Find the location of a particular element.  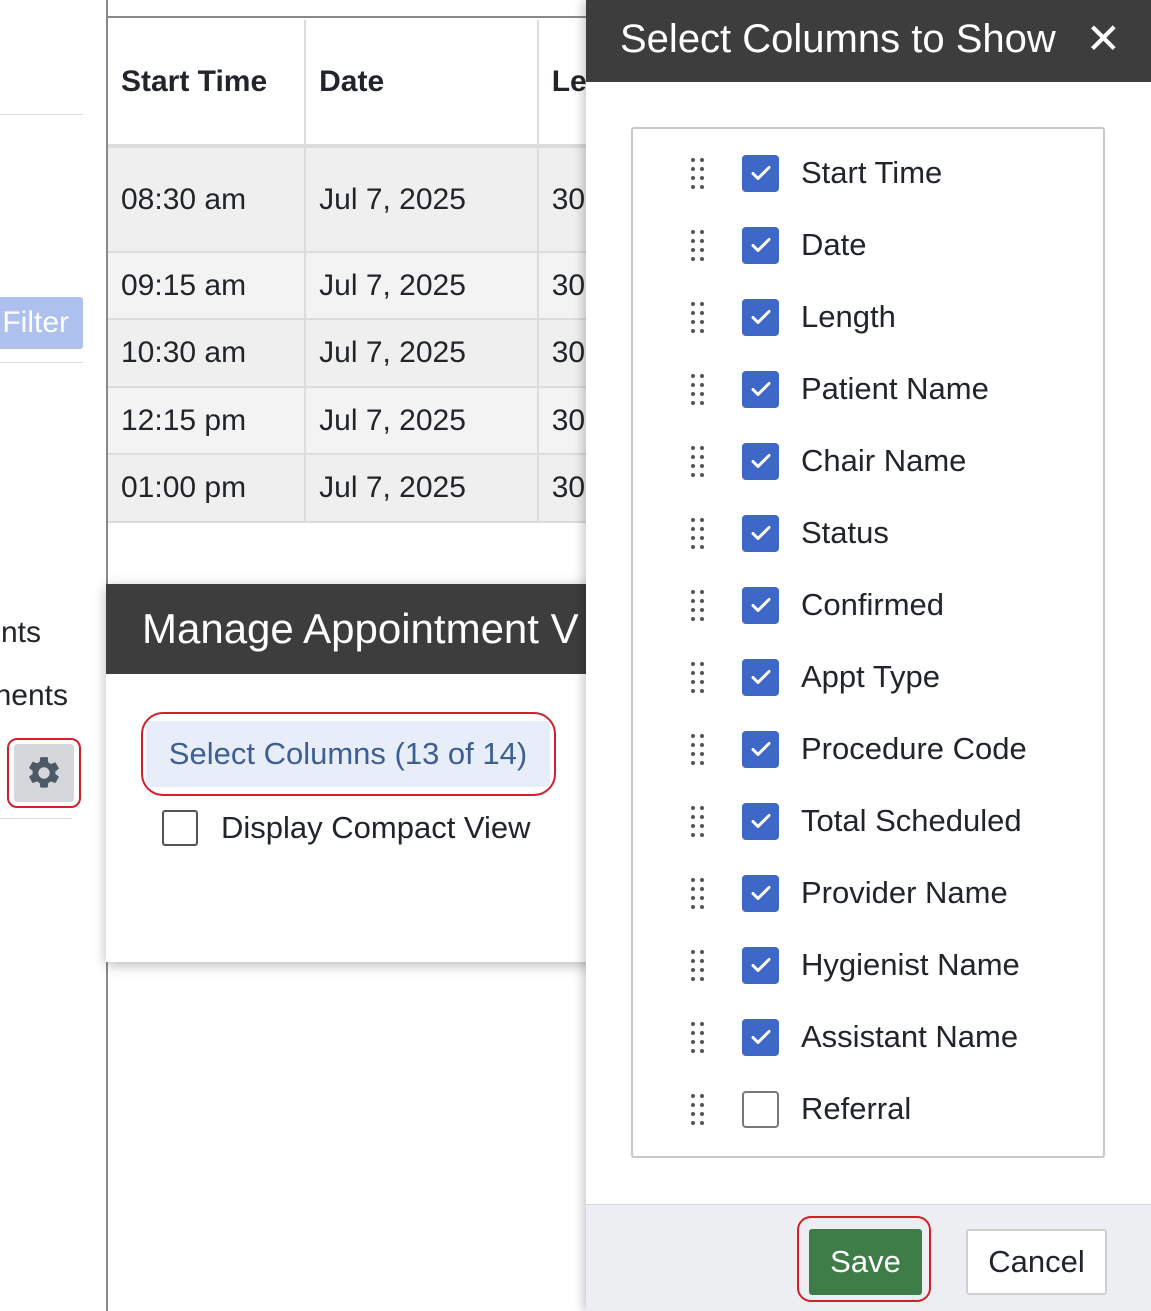

column-option-label: Patient Name is located at coordinates (895, 388).